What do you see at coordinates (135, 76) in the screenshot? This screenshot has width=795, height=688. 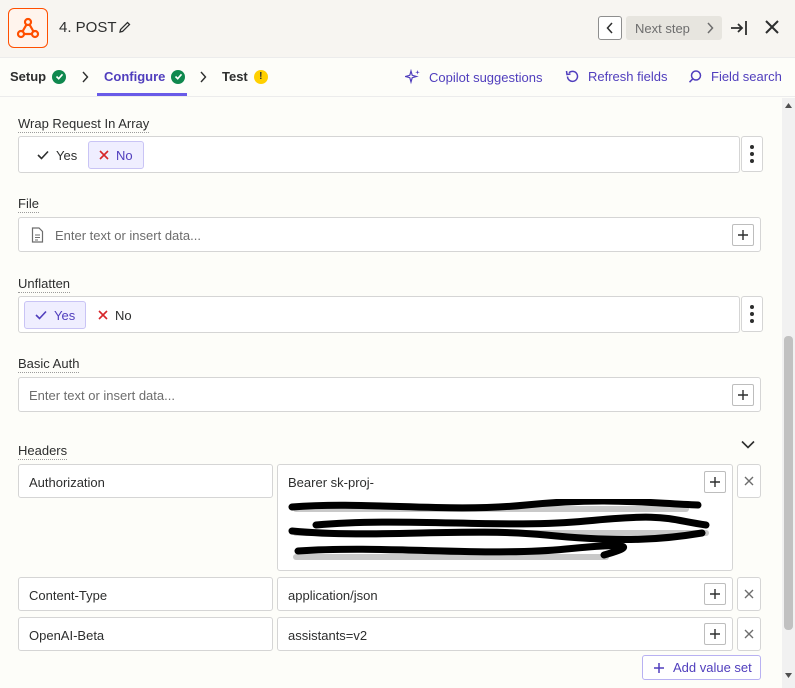 I see `tab-configure-label: Configure` at bounding box center [135, 76].